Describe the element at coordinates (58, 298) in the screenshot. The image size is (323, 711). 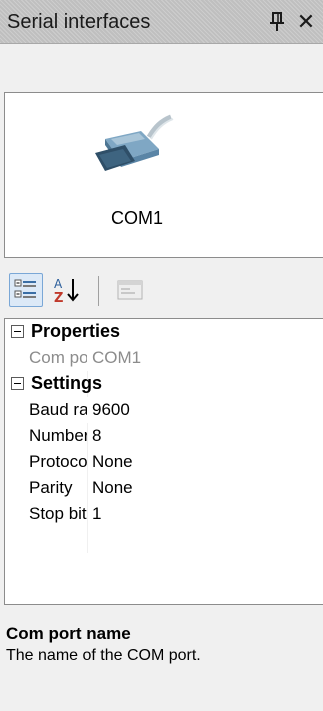
I see `svg-text: Z` at that location.